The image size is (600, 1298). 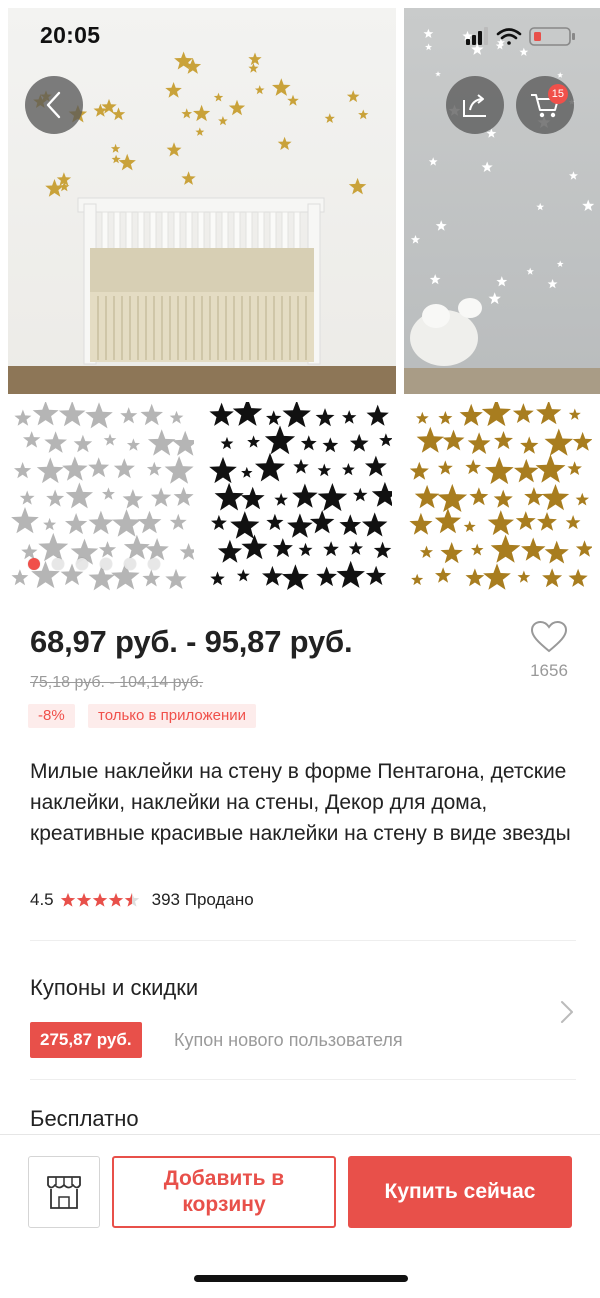 What do you see at coordinates (86, 1040) in the screenshot?
I see `coupon-amount: 275,87 руб.` at bounding box center [86, 1040].